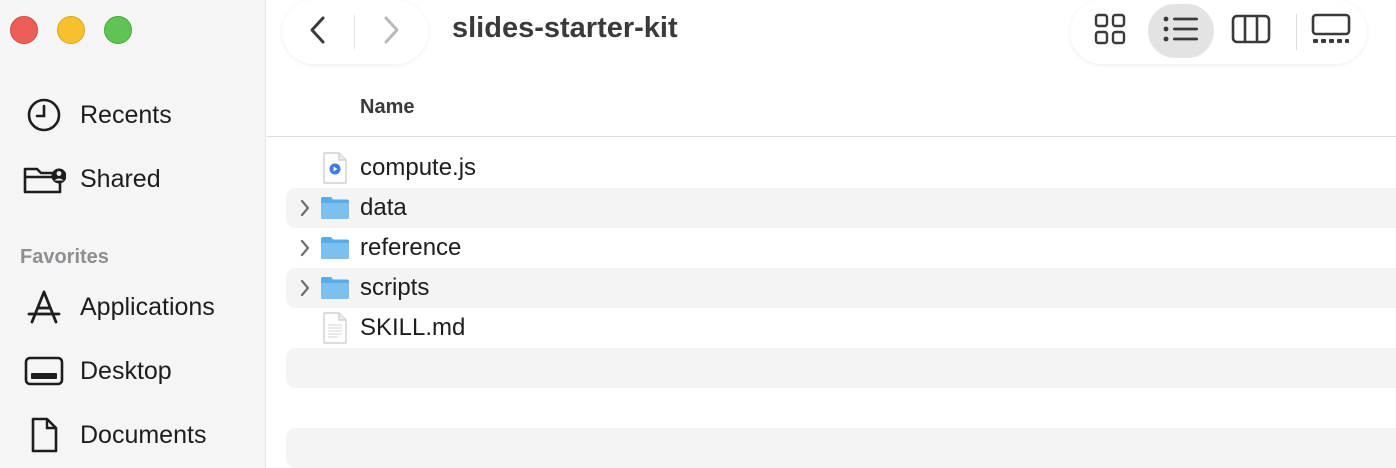  I want to click on forward-button, so click(391, 32).